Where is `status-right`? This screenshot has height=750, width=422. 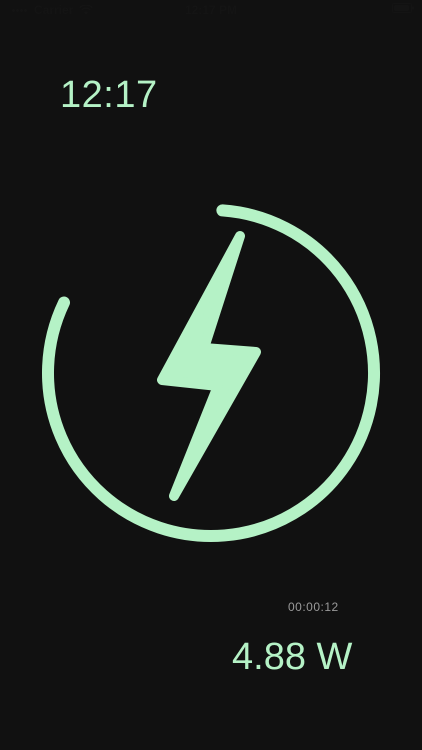
status-right is located at coordinates (403, 8).